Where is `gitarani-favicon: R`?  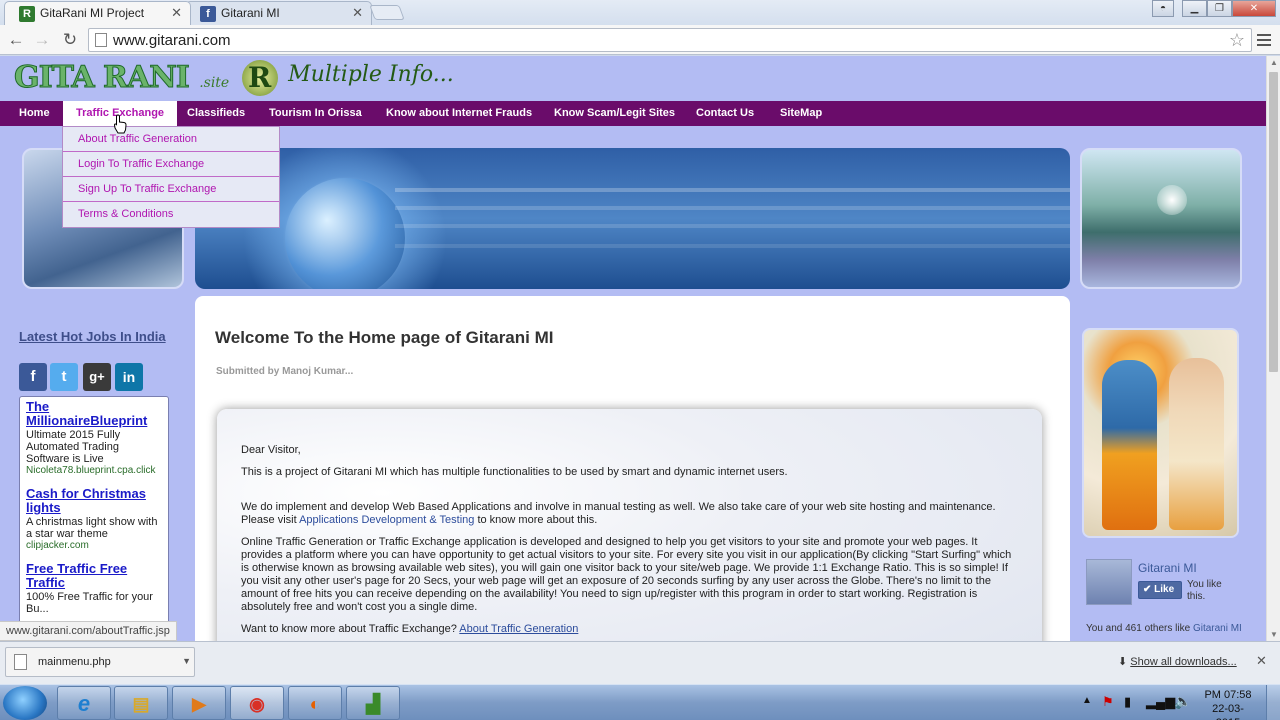
gitarani-favicon: R is located at coordinates (27, 14).